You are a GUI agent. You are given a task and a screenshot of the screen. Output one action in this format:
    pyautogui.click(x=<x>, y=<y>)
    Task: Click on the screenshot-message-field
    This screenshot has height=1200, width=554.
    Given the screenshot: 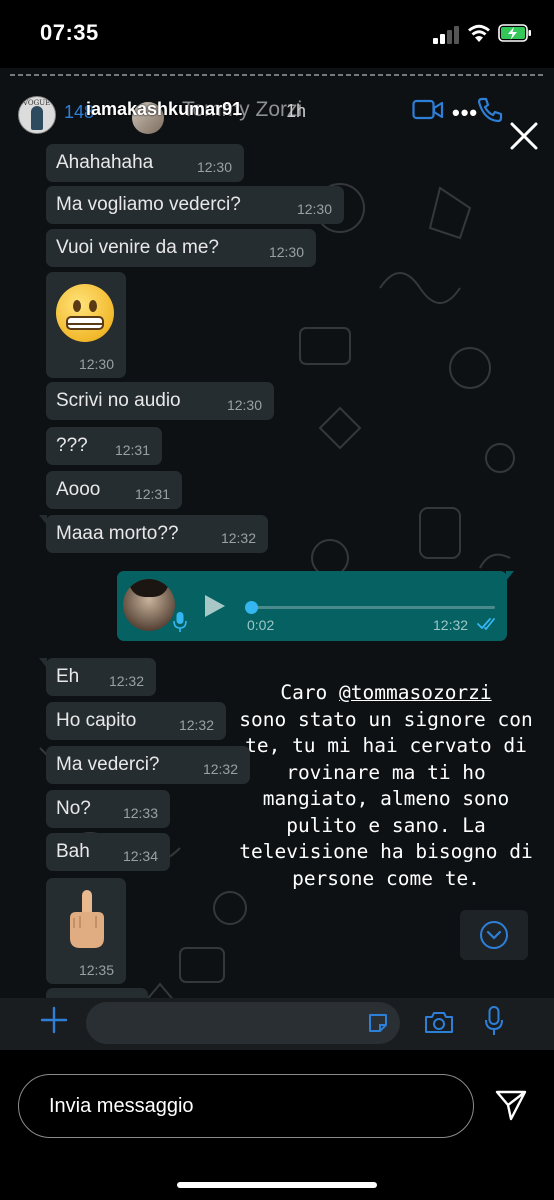 What is the action you would take?
    pyautogui.click(x=243, y=1023)
    